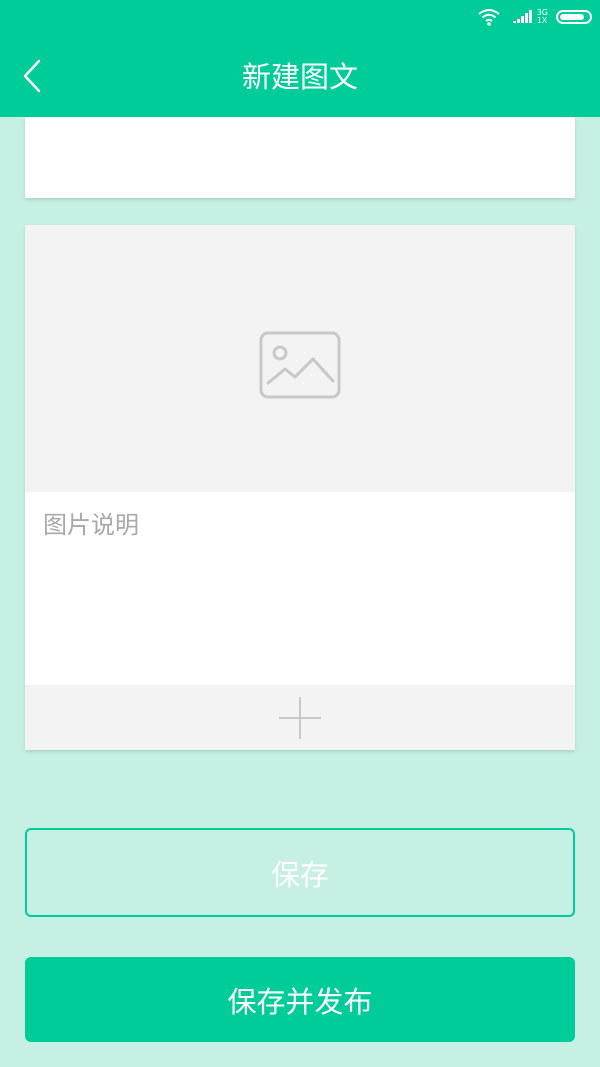 The image size is (600, 1067). Describe the element at coordinates (300, 157) in the screenshot. I see `text-content-card` at that location.